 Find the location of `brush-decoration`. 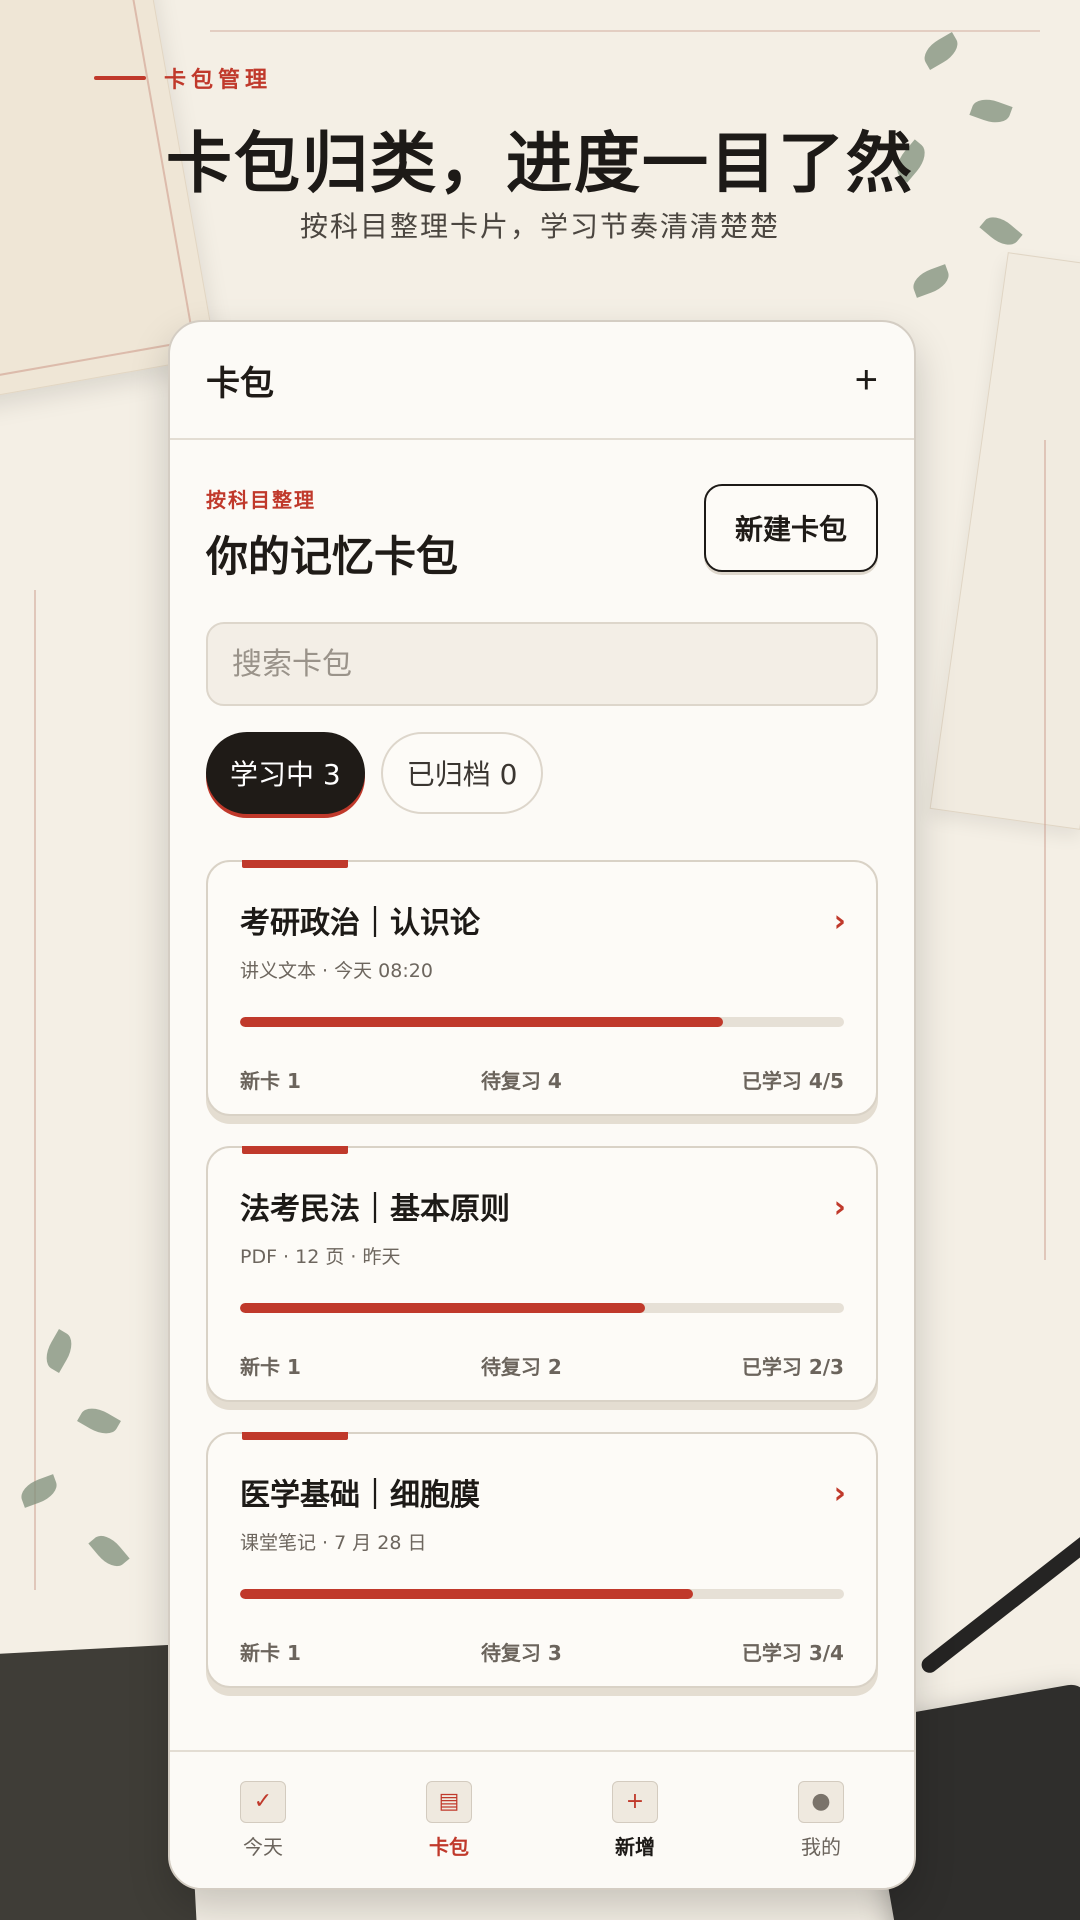

brush-decoration is located at coordinates (999, 1602).